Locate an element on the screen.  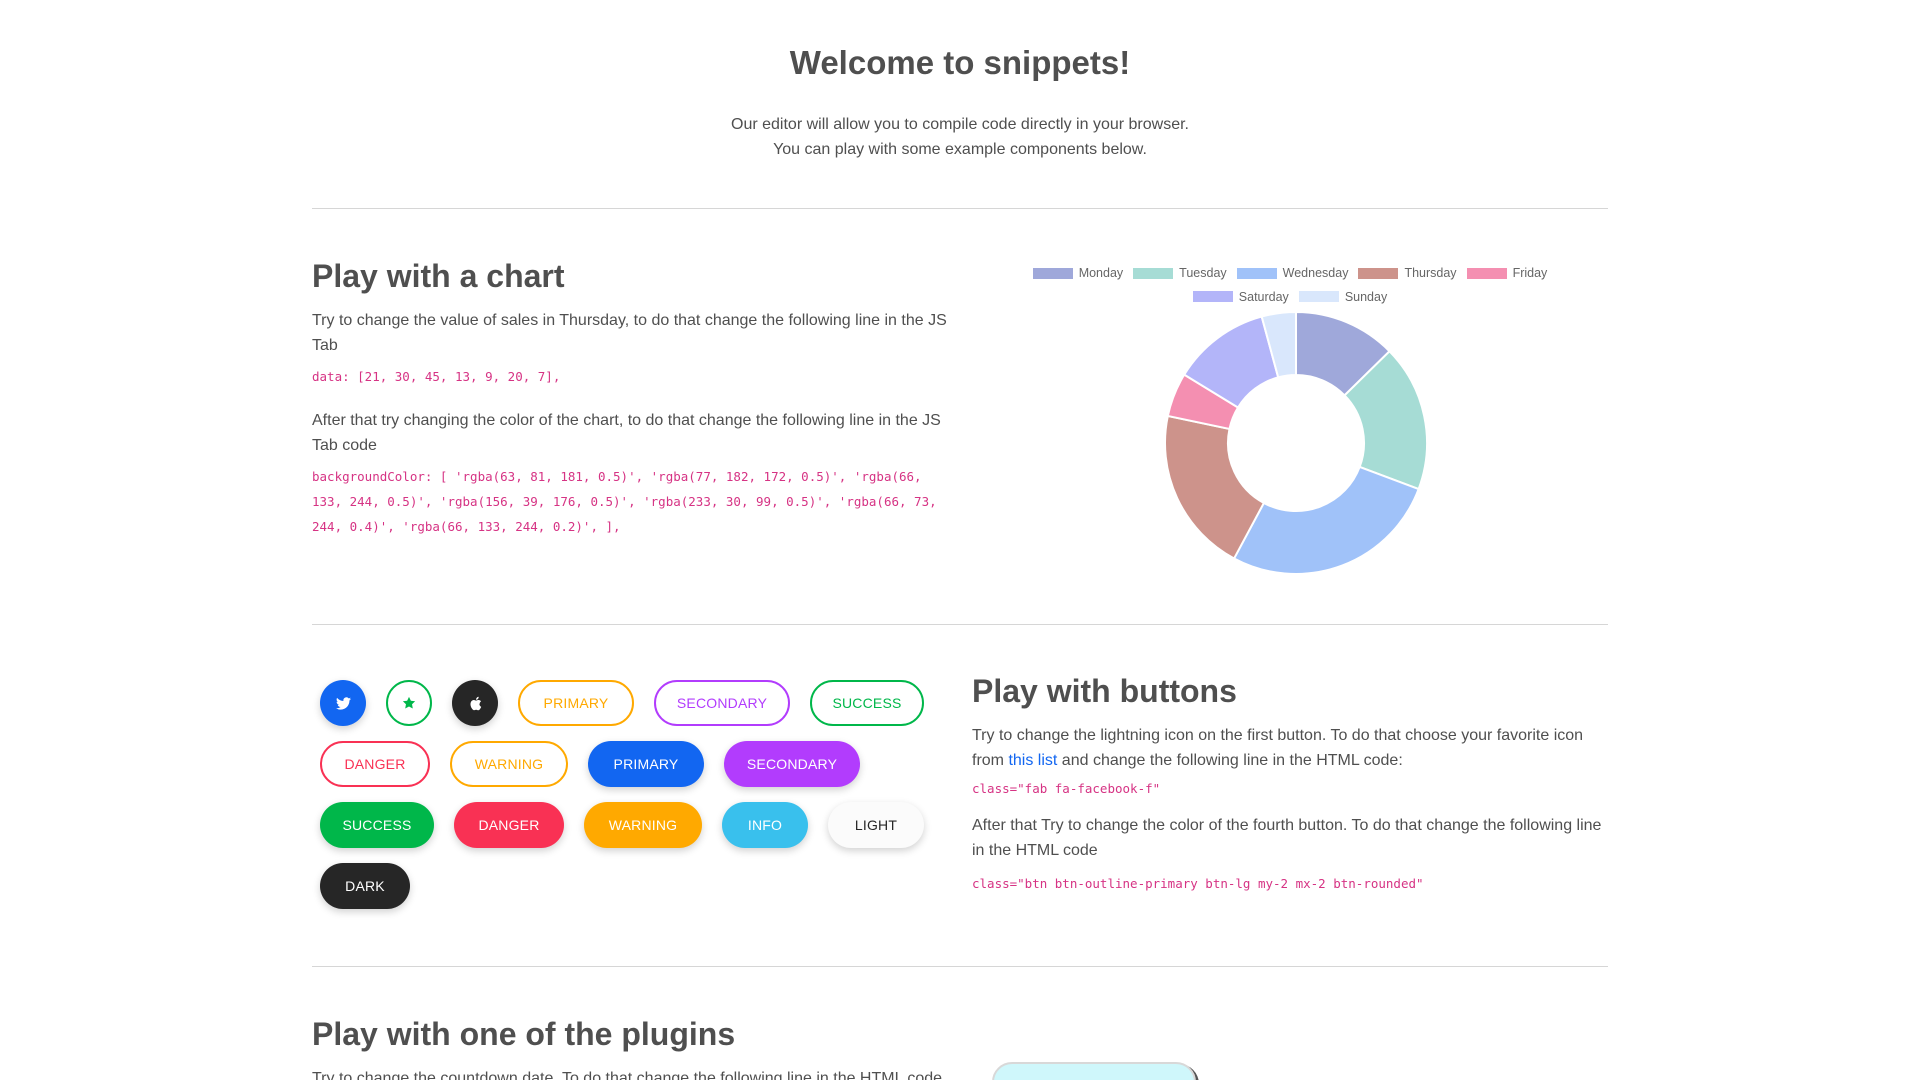
plugins-section-title: Play with one of the plugins is located at coordinates (524, 1034).